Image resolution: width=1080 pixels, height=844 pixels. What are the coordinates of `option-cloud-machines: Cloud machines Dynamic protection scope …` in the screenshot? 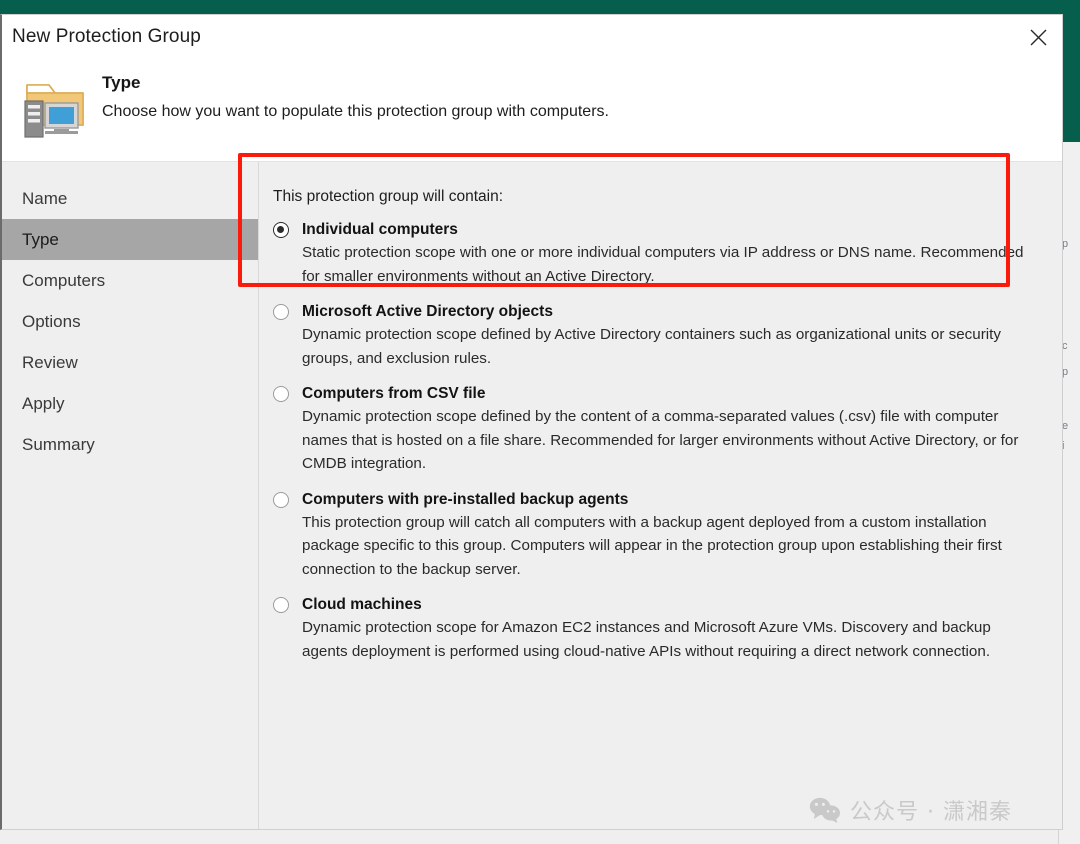 It's located at (655, 629).